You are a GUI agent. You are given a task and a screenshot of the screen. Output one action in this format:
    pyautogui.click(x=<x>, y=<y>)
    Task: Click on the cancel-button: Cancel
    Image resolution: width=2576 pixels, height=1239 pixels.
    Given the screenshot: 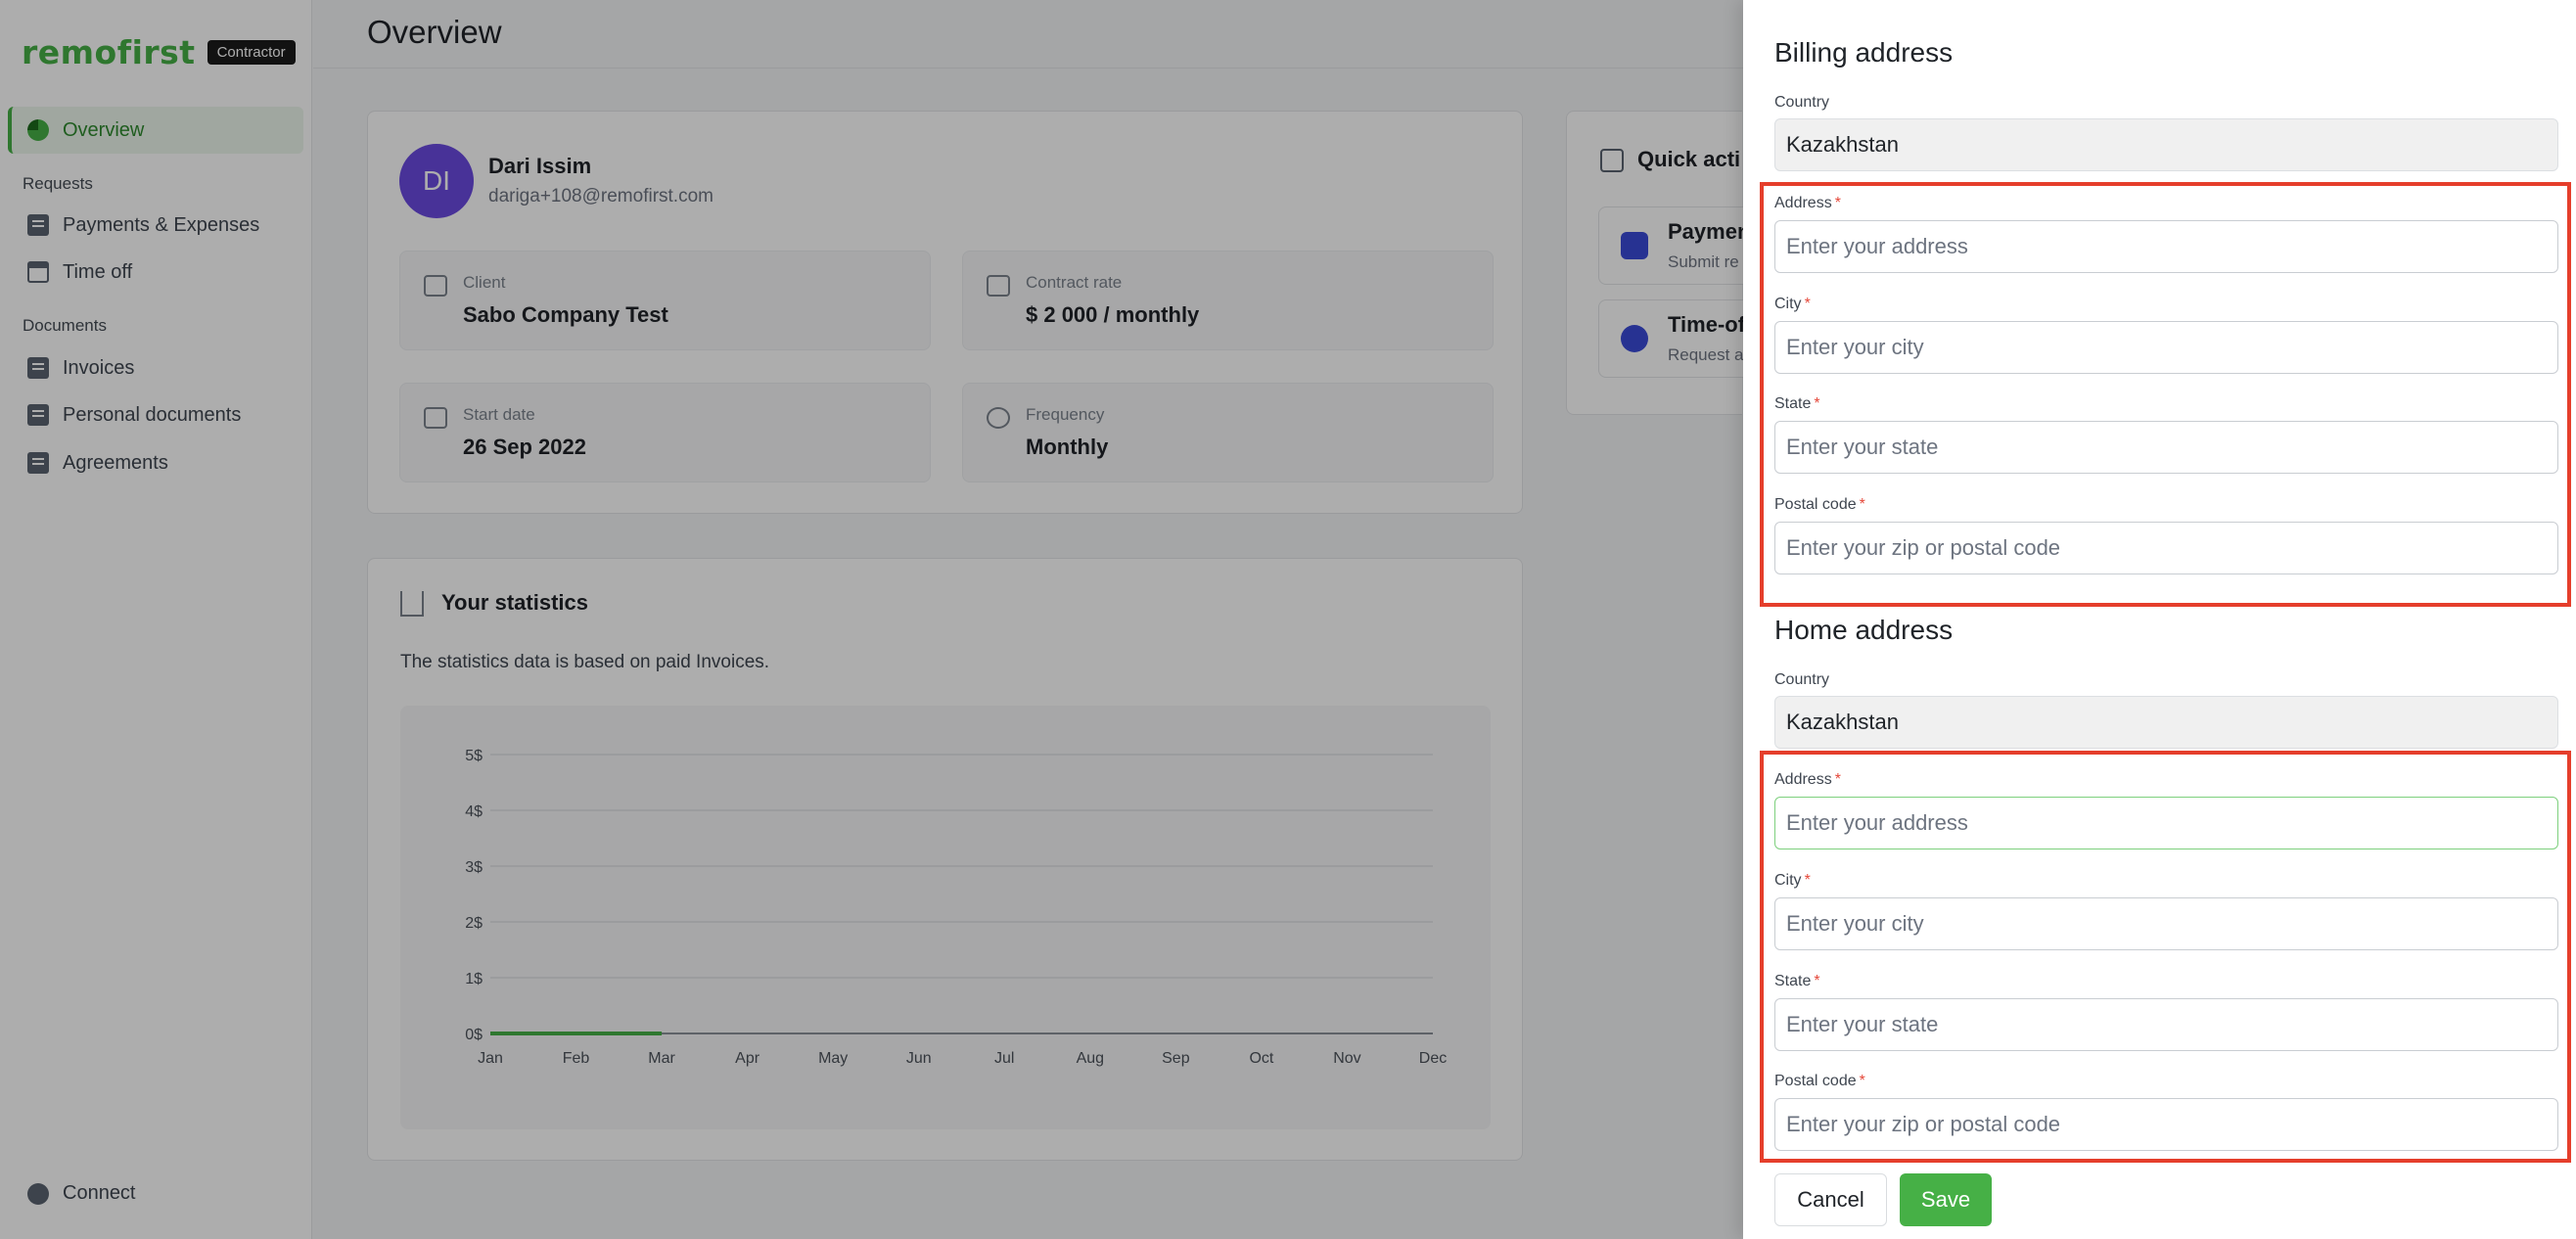 What is the action you would take?
    pyautogui.click(x=1830, y=1199)
    